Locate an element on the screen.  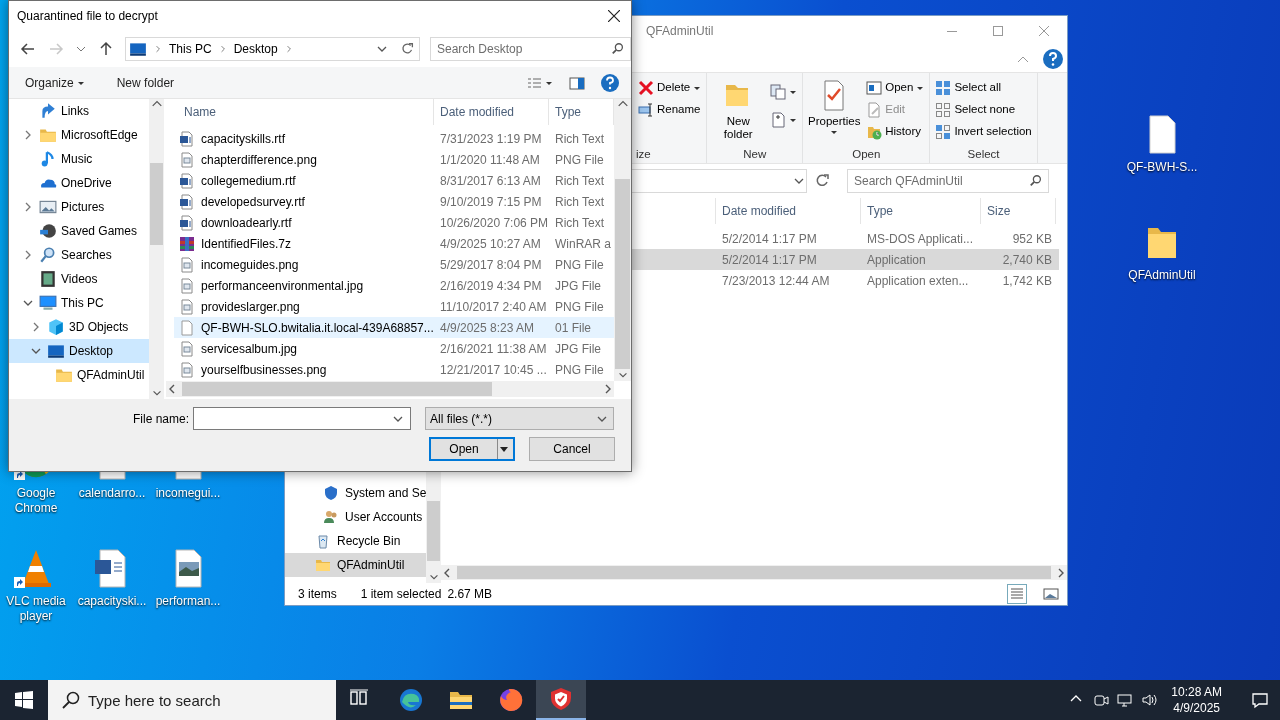
column-header: Size is located at coordinates (1018, 211).